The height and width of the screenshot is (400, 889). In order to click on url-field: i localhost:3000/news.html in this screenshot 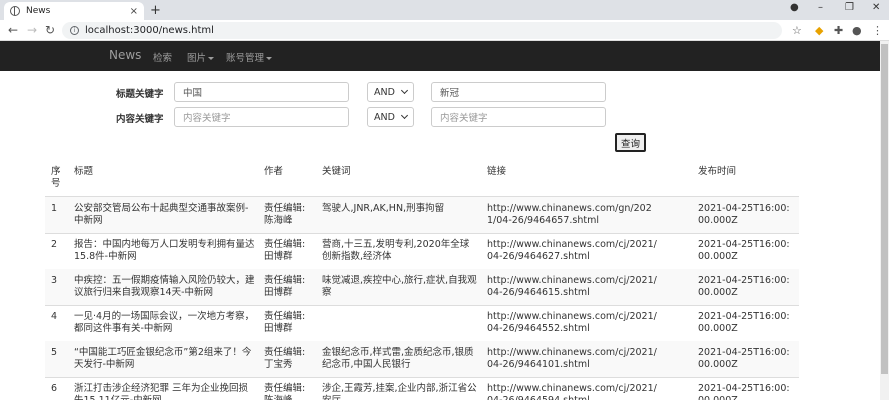, I will do `click(422, 30)`.